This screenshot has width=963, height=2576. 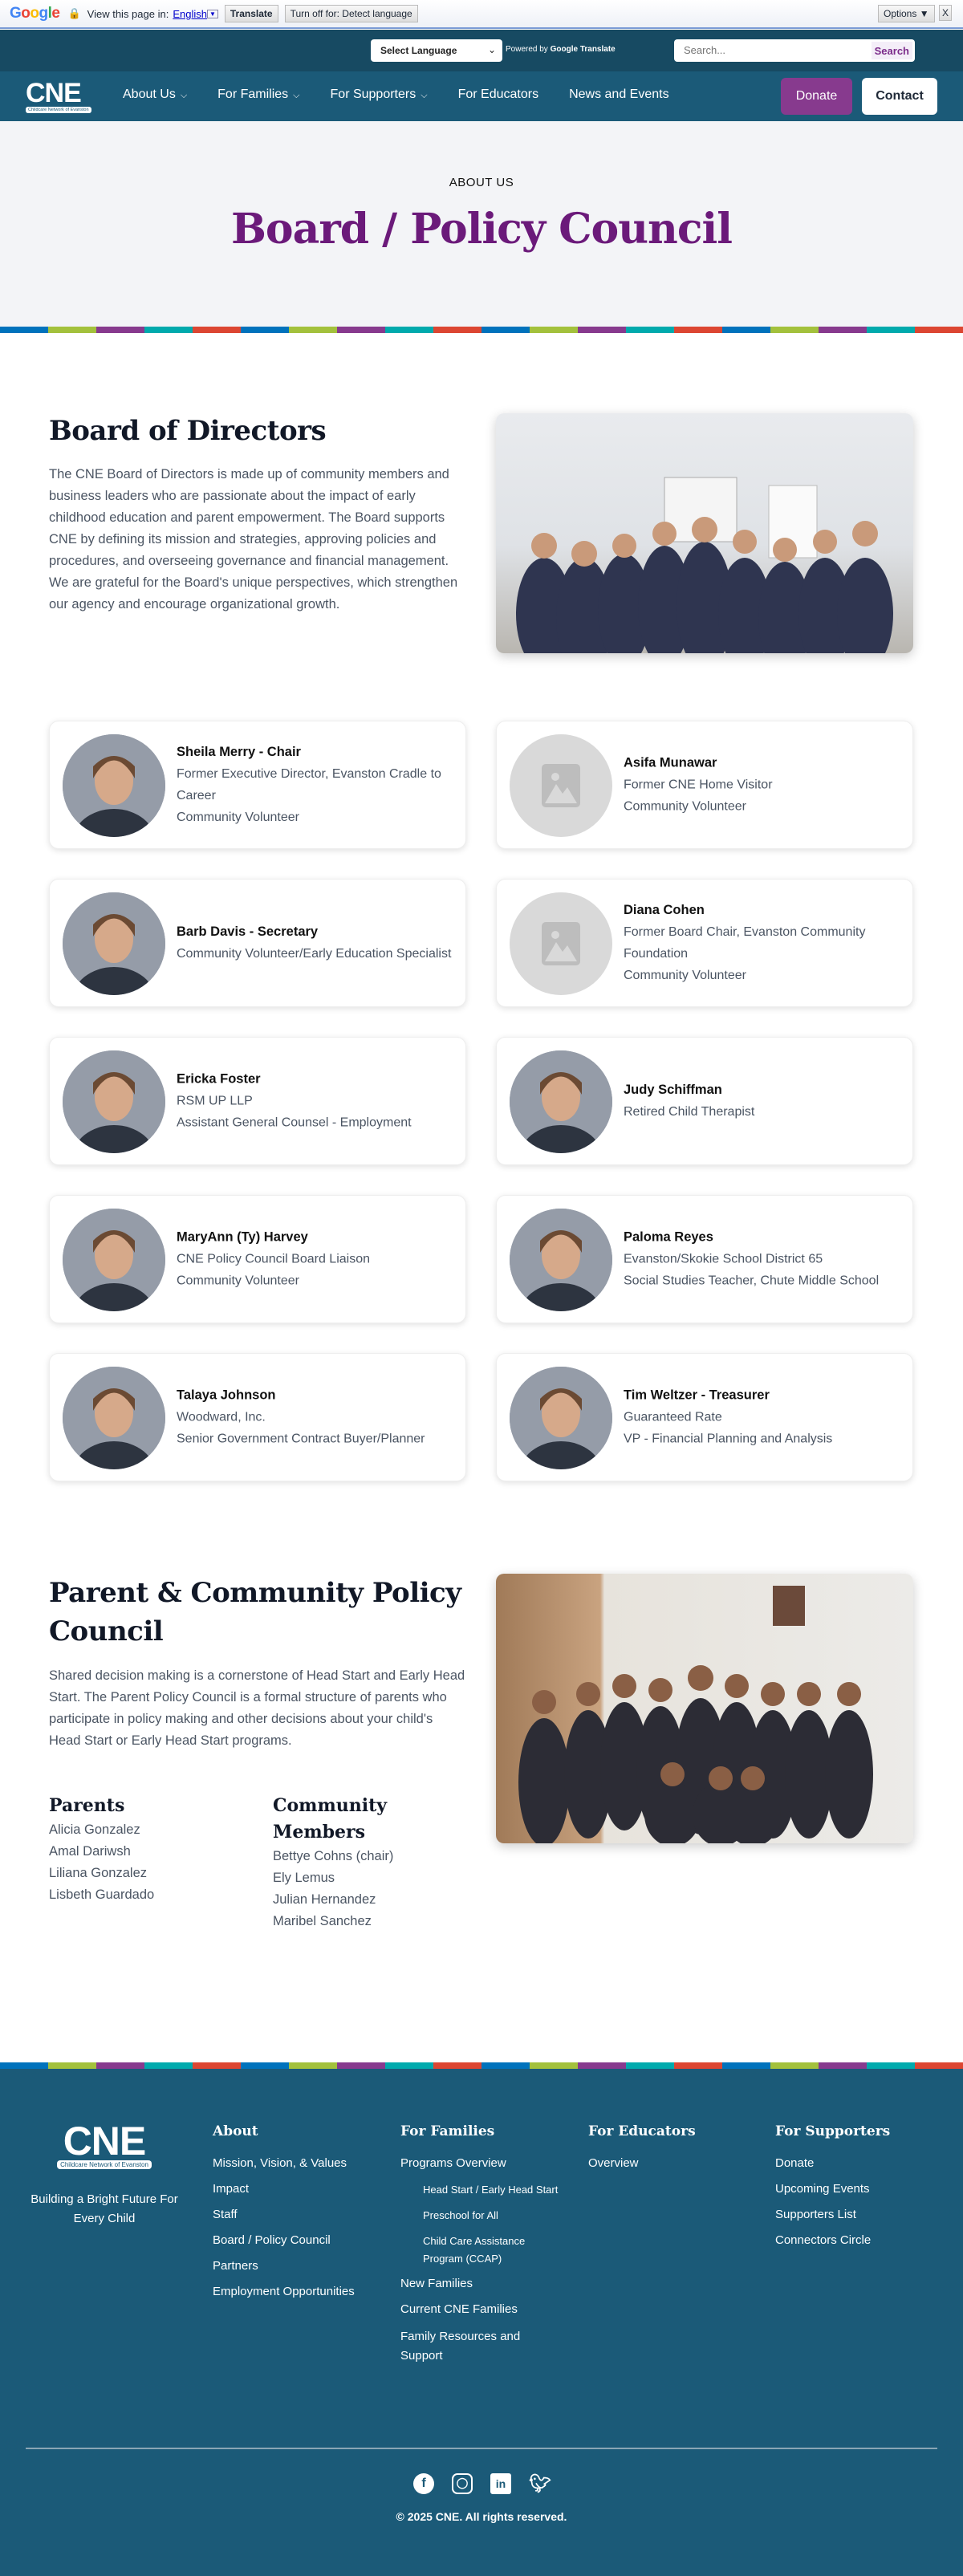 I want to click on footer-link: Donate, so click(x=832, y=2163).